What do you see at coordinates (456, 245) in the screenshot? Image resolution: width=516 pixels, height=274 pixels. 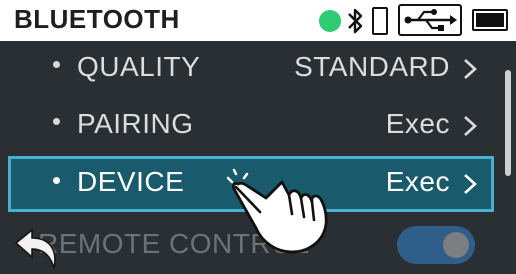 I see `toggle-knob` at bounding box center [456, 245].